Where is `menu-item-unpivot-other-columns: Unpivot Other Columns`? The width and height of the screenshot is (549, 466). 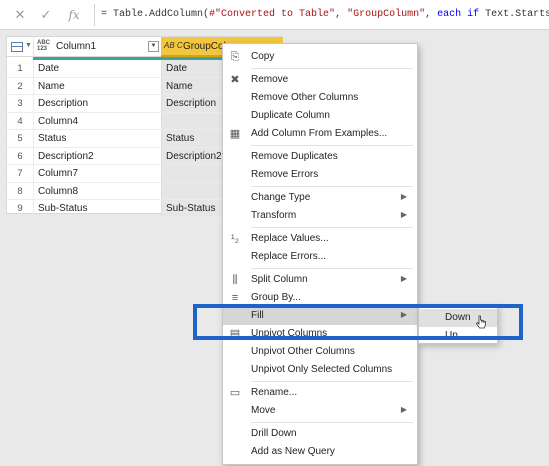
menu-item-unpivot-other-columns: Unpivot Other Columns is located at coordinates (320, 352).